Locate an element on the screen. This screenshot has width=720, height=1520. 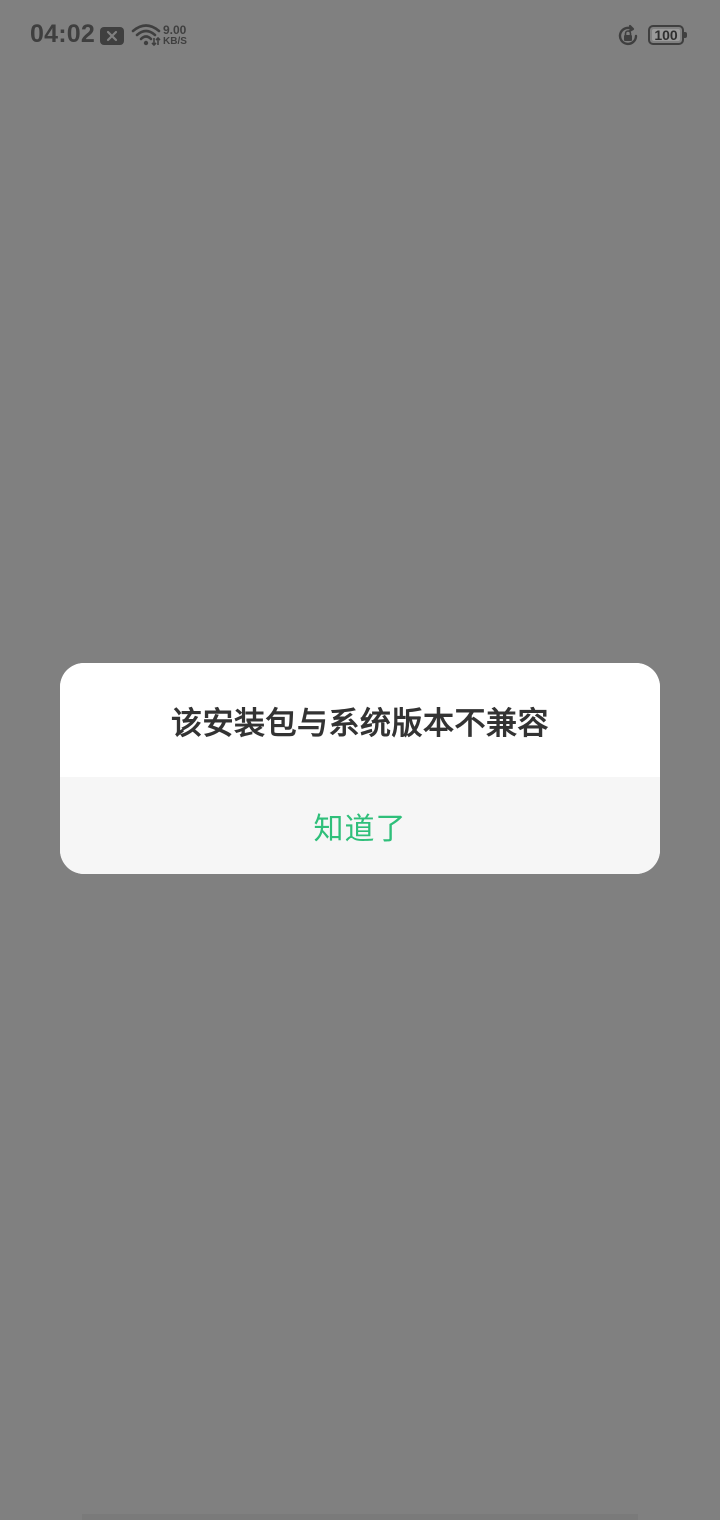
status-time: 04:02 is located at coordinates (62, 34).